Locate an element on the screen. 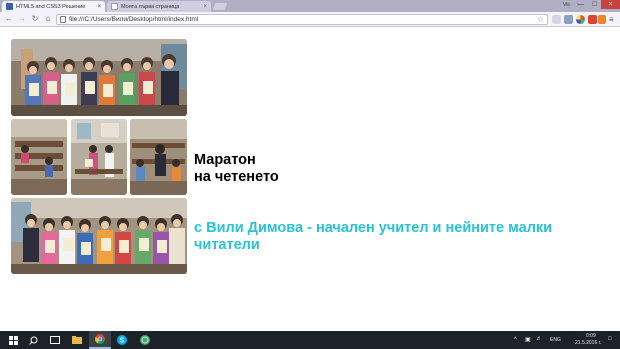 This screenshot has width=620, height=349. search-icon is located at coordinates (32, 340).